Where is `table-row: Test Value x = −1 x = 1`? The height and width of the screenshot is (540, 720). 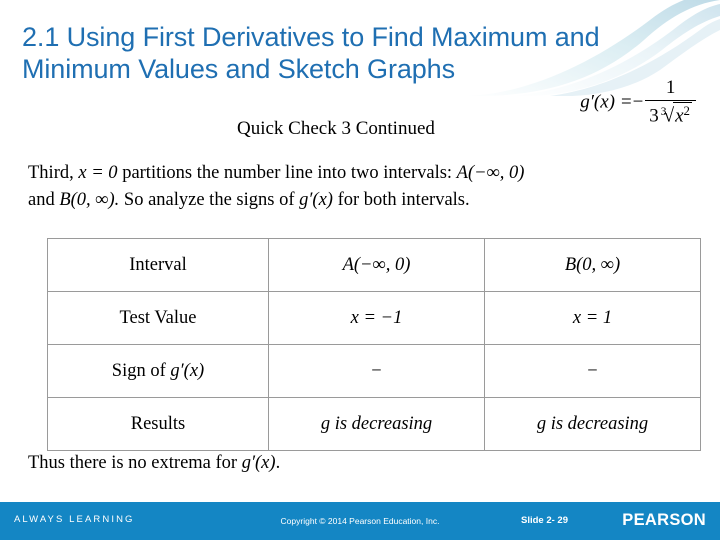
table-row: Test Value x = −1 x = 1 is located at coordinates (374, 318).